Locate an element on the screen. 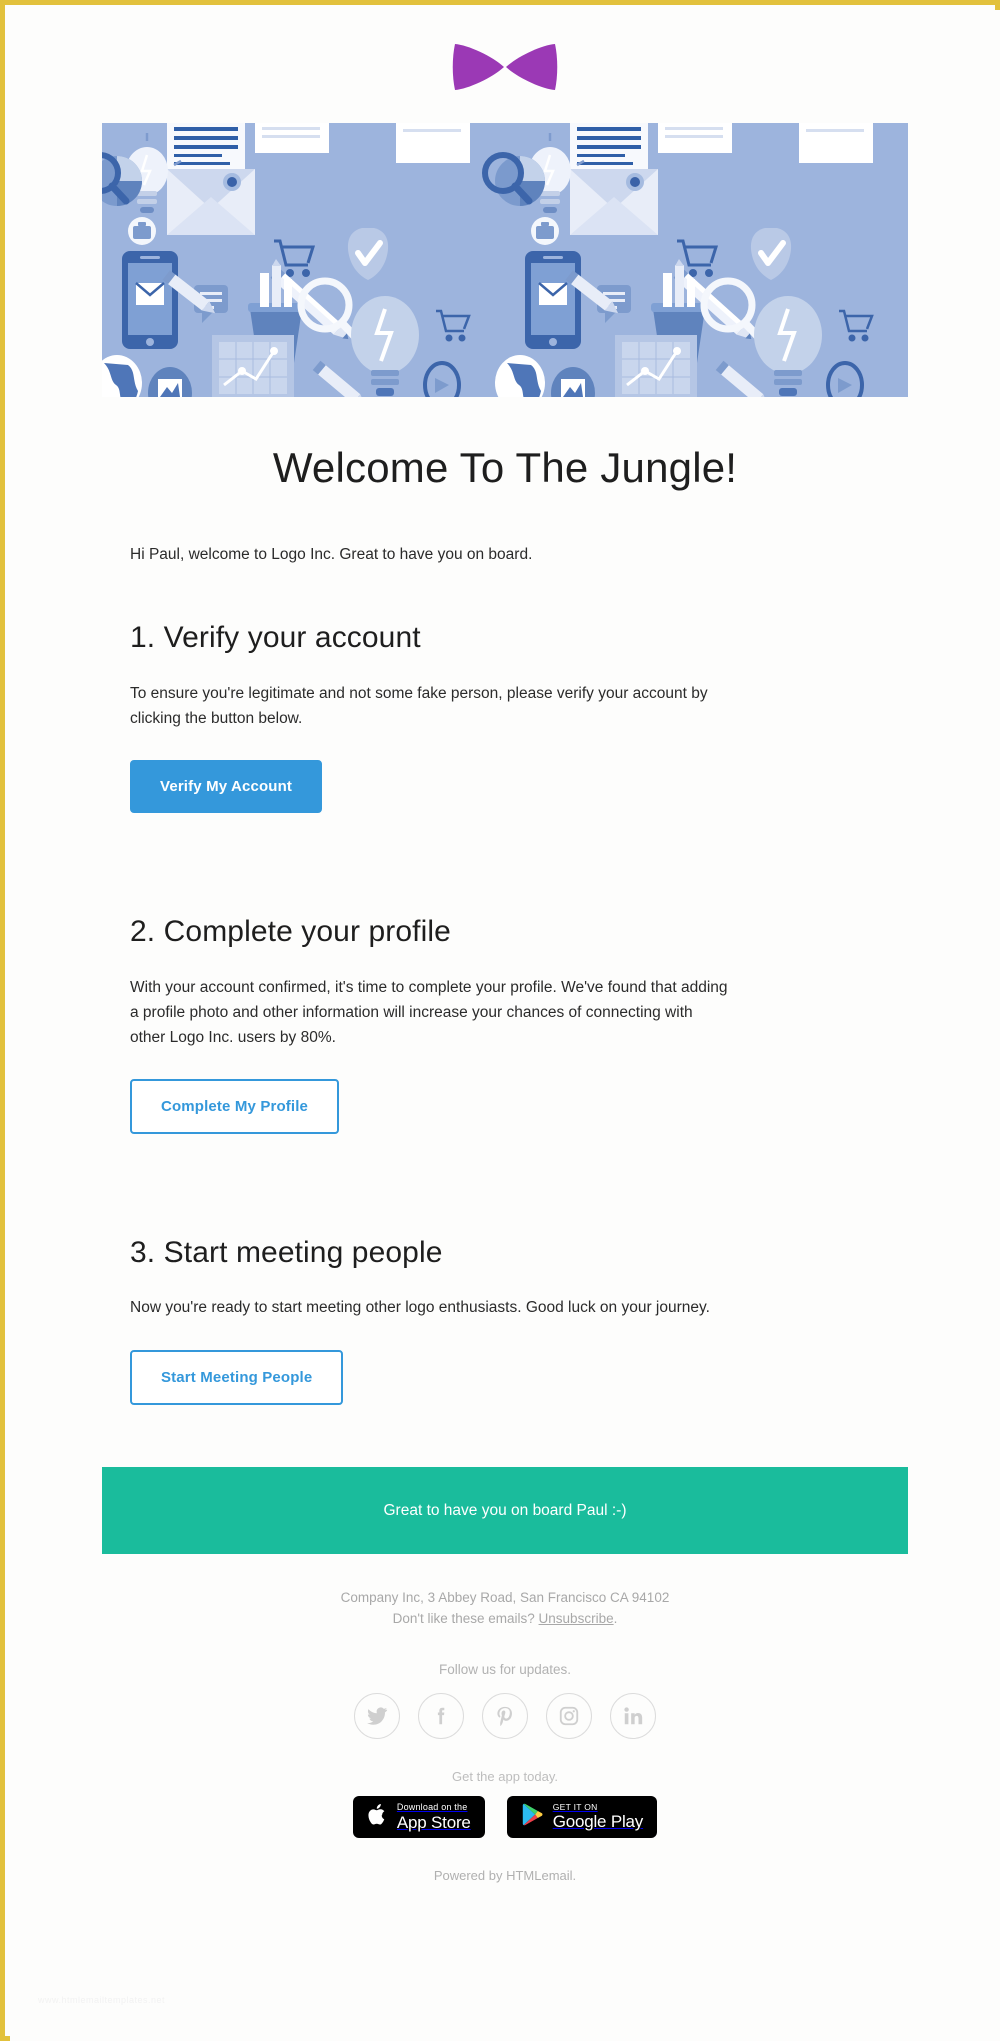  app-store-badge-bottom: App Store is located at coordinates (433, 1822).